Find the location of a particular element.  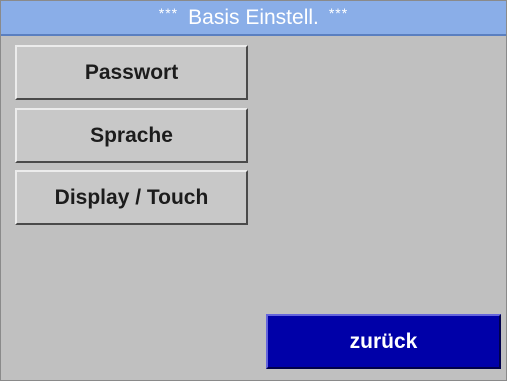

page-title: Basis Einstell. is located at coordinates (253, 17).